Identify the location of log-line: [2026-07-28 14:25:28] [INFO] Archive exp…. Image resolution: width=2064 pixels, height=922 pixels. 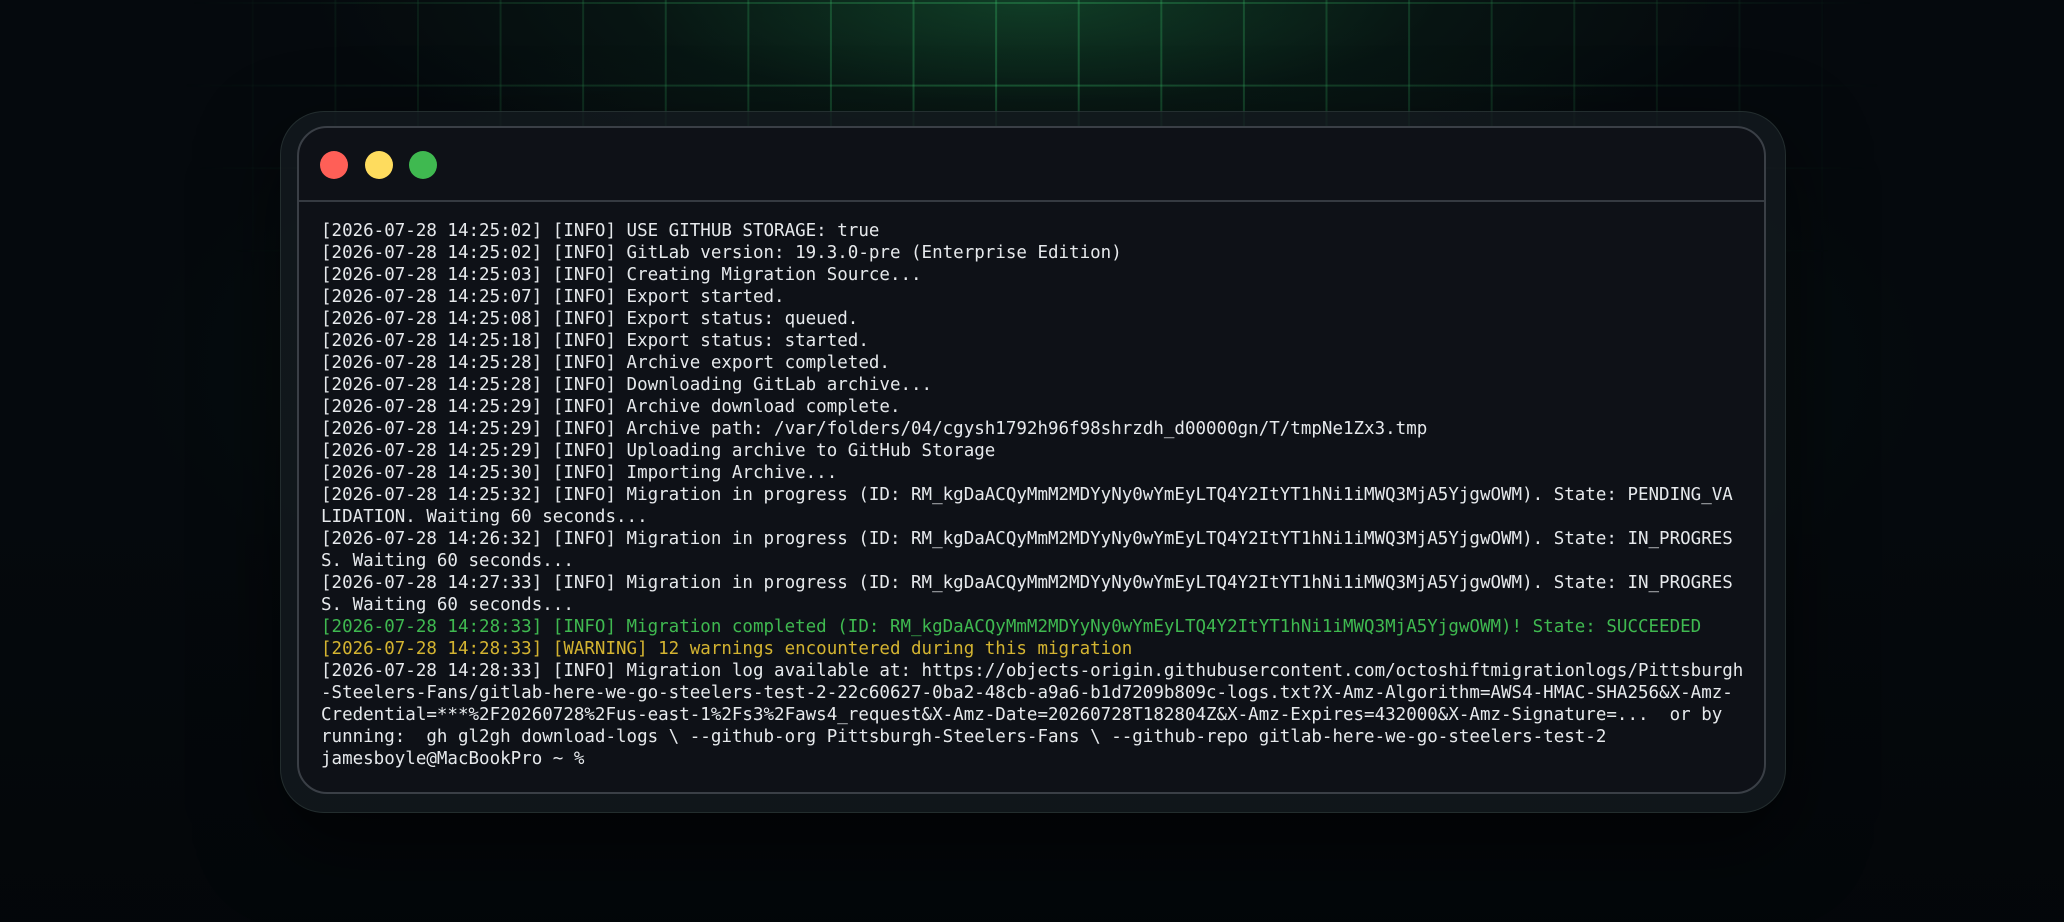
(605, 363).